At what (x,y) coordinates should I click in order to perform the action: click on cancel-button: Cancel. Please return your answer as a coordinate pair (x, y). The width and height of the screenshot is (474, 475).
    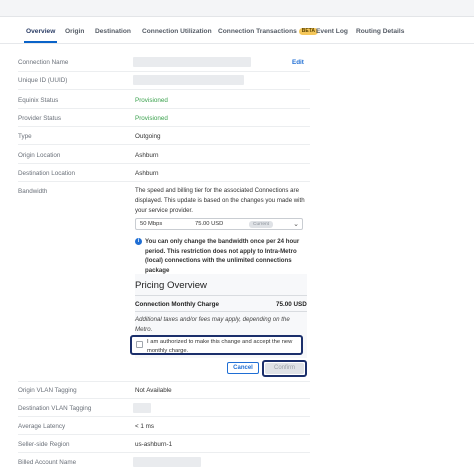
    Looking at the image, I should click on (243, 368).